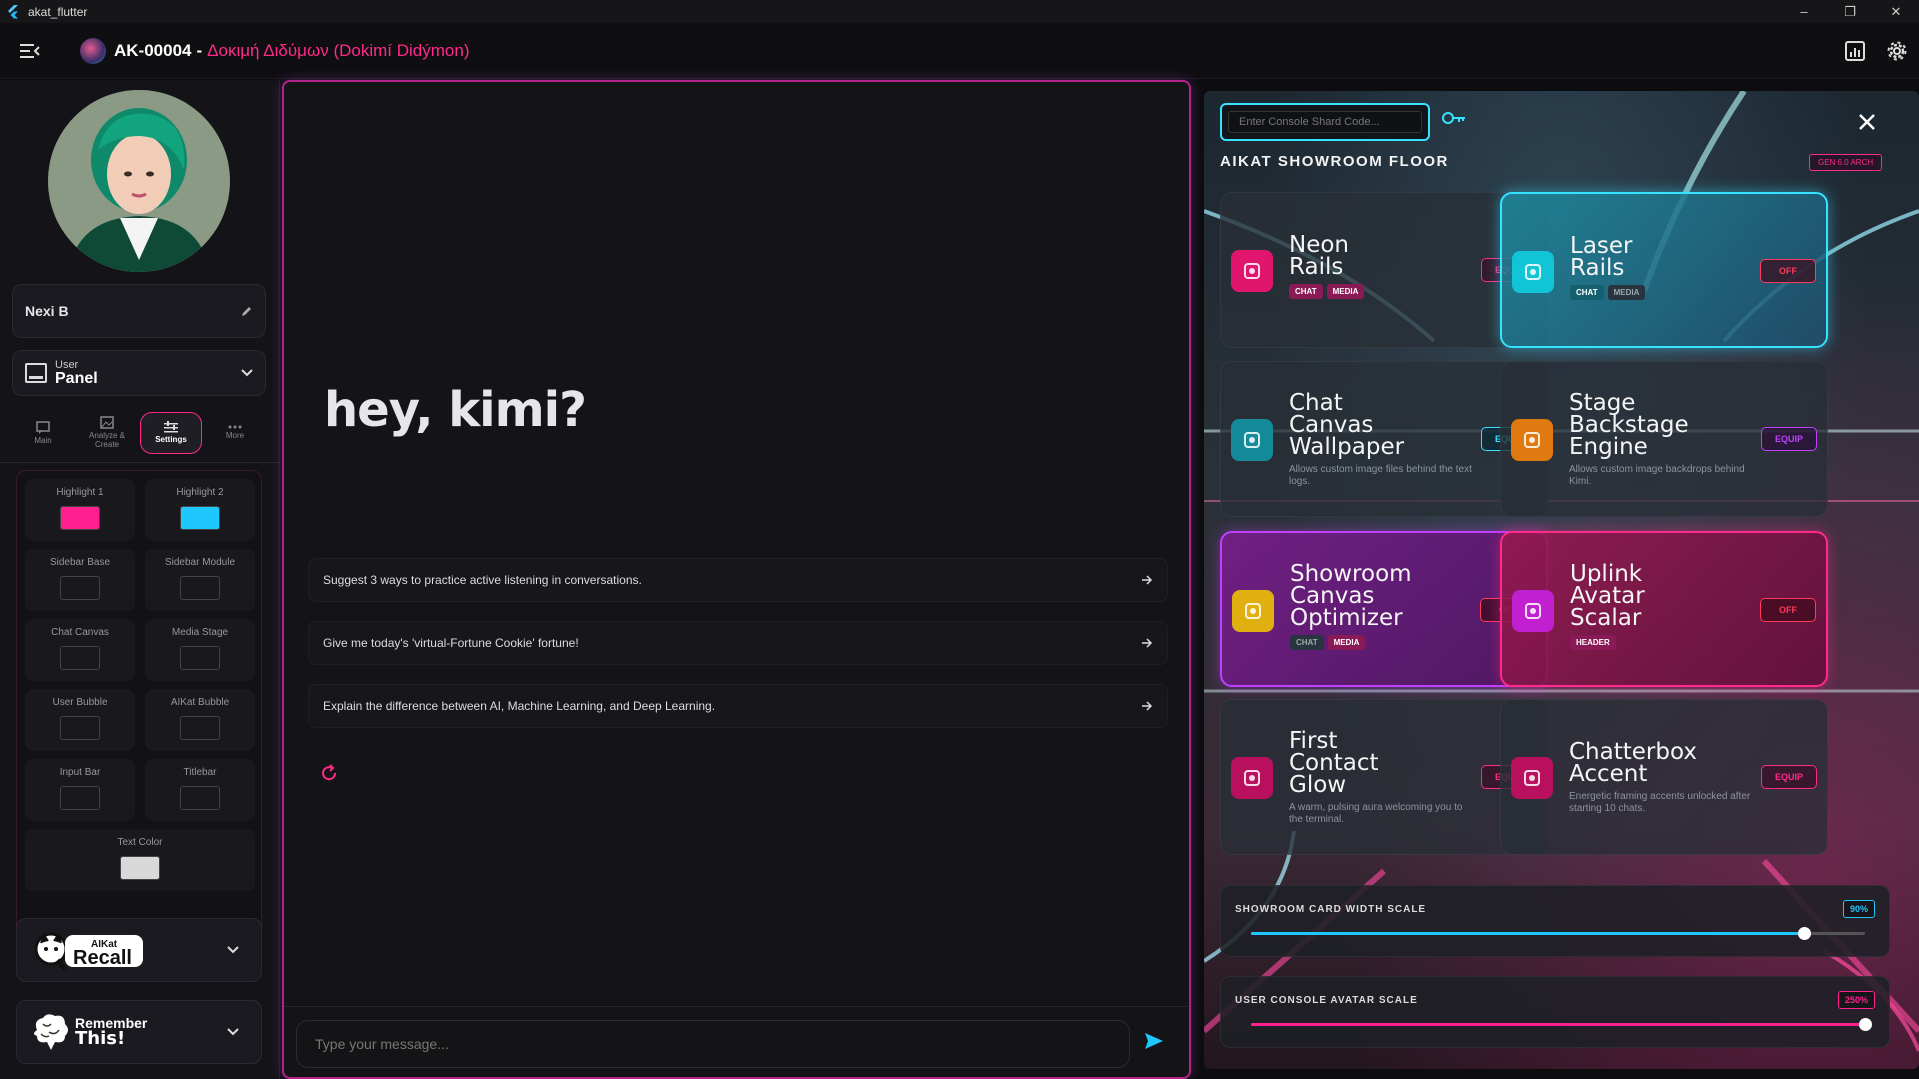  I want to click on shard-code-input, so click(1325, 122).